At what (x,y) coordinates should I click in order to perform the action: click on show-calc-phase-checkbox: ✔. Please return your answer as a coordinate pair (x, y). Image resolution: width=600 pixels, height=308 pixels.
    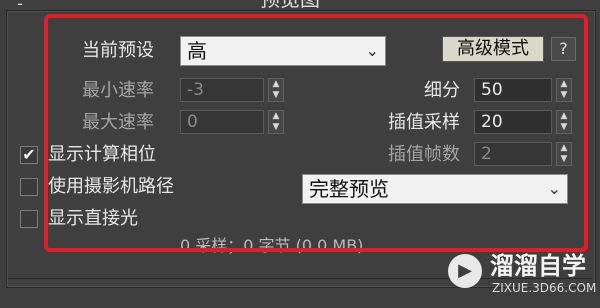
    Looking at the image, I should click on (29, 155).